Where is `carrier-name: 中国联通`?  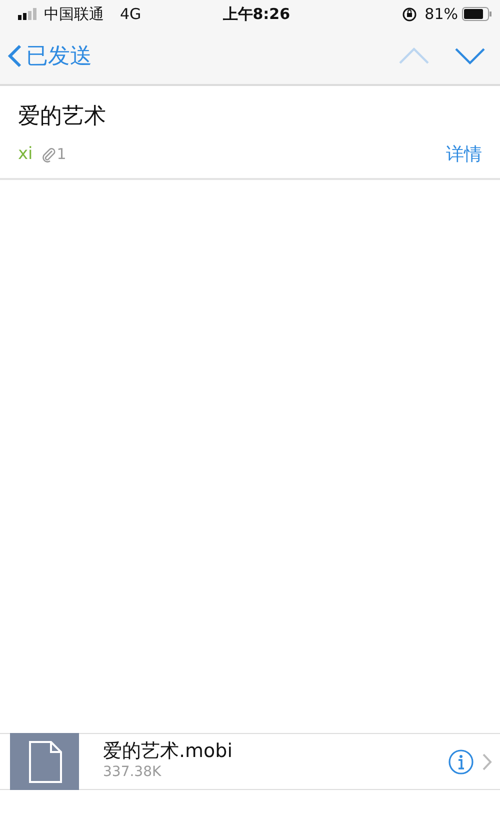
carrier-name: 中国联通 is located at coordinates (74, 14).